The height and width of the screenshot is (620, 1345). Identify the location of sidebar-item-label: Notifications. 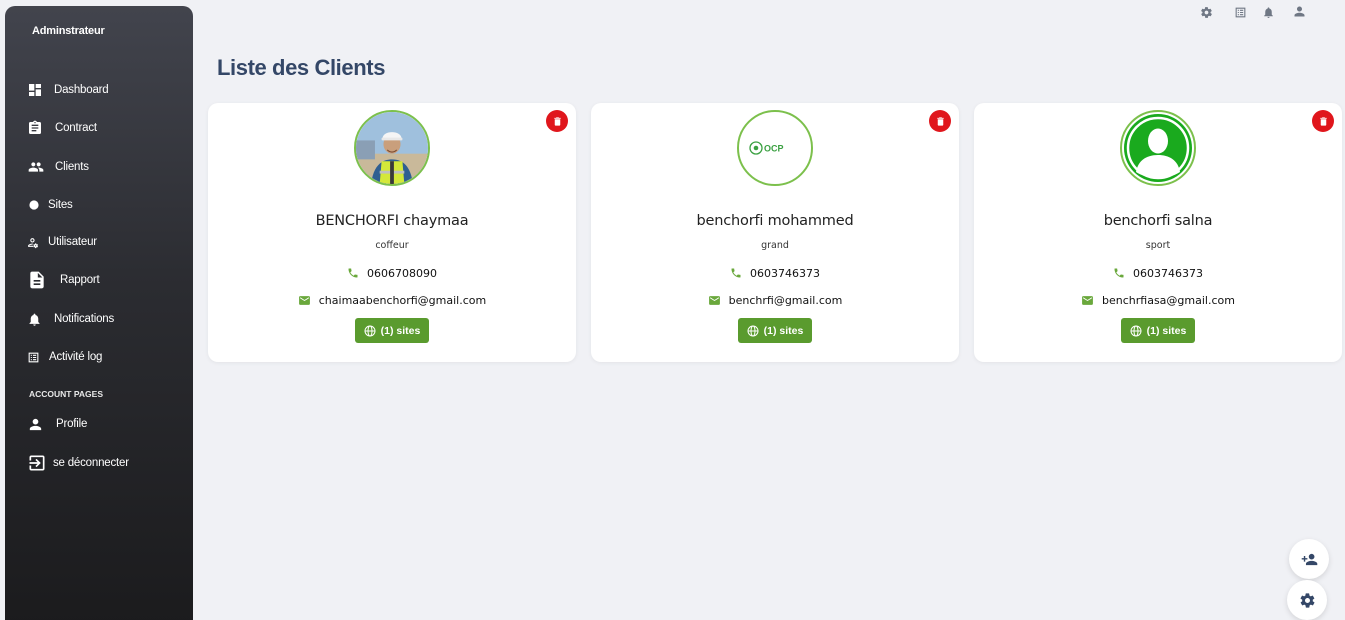
(84, 319).